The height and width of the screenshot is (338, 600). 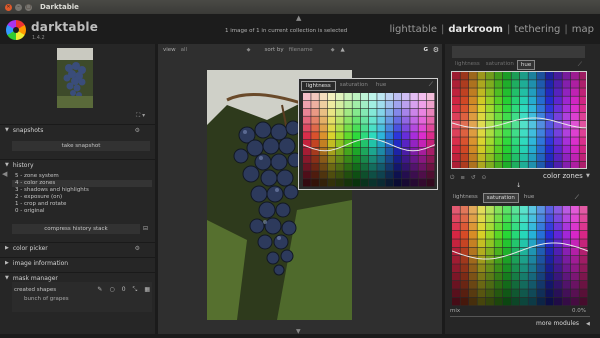 I want to click on collapse-caret-icon: ▼, so click(x=7, y=130).